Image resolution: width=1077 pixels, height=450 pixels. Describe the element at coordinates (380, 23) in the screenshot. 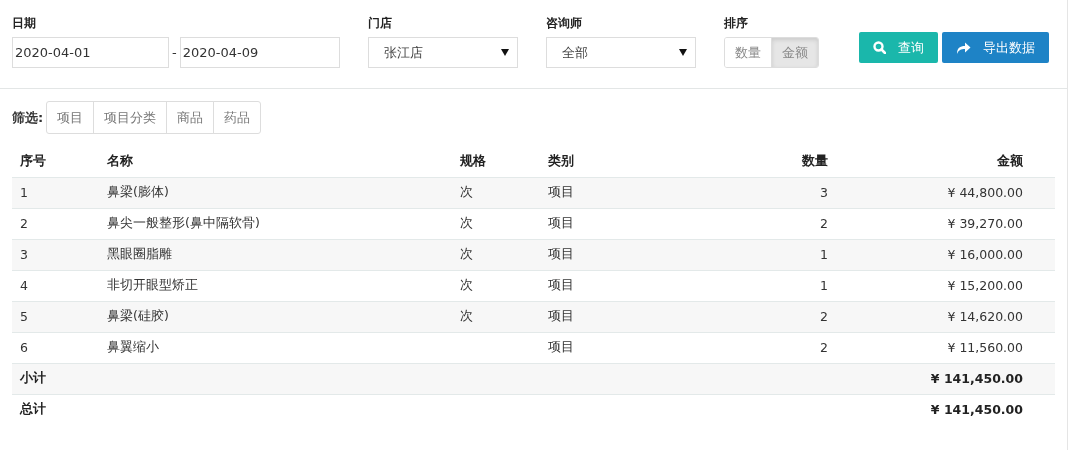

I see `field-label: 门店` at that location.